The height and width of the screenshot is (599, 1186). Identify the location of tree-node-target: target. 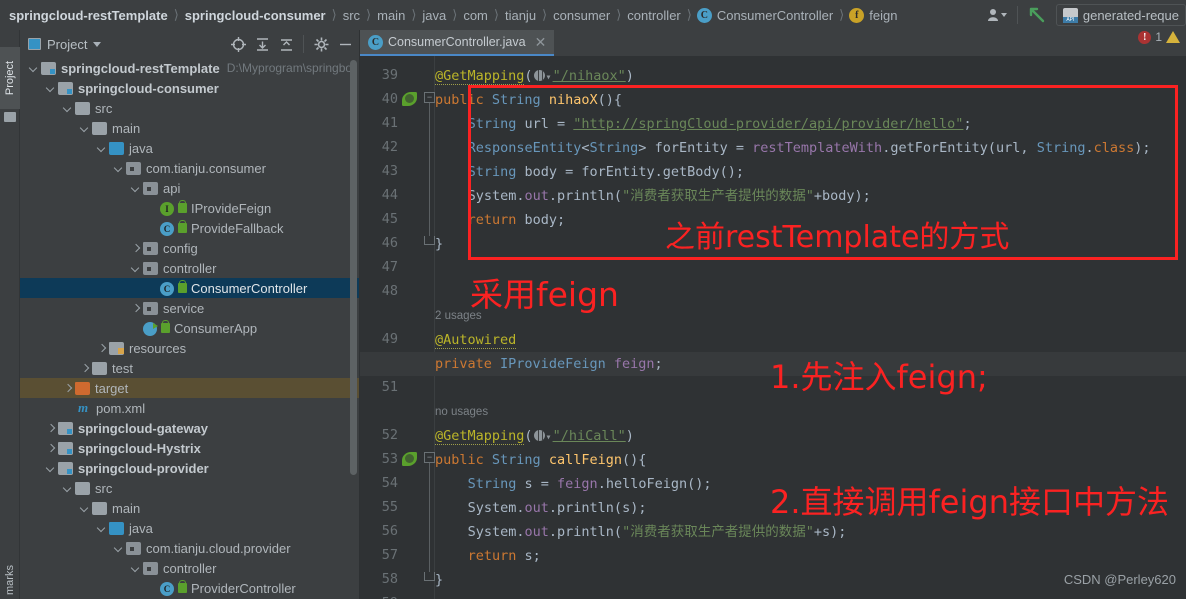
(190, 388).